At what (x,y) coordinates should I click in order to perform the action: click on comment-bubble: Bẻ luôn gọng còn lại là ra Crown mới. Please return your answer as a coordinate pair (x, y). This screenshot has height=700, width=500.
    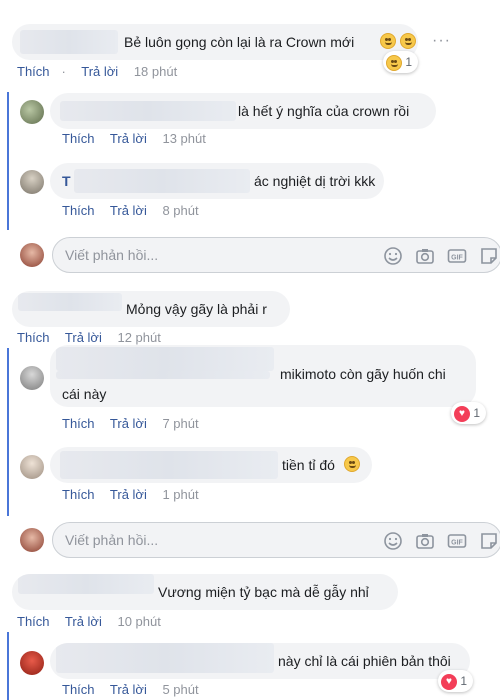
    Looking at the image, I should click on (215, 42).